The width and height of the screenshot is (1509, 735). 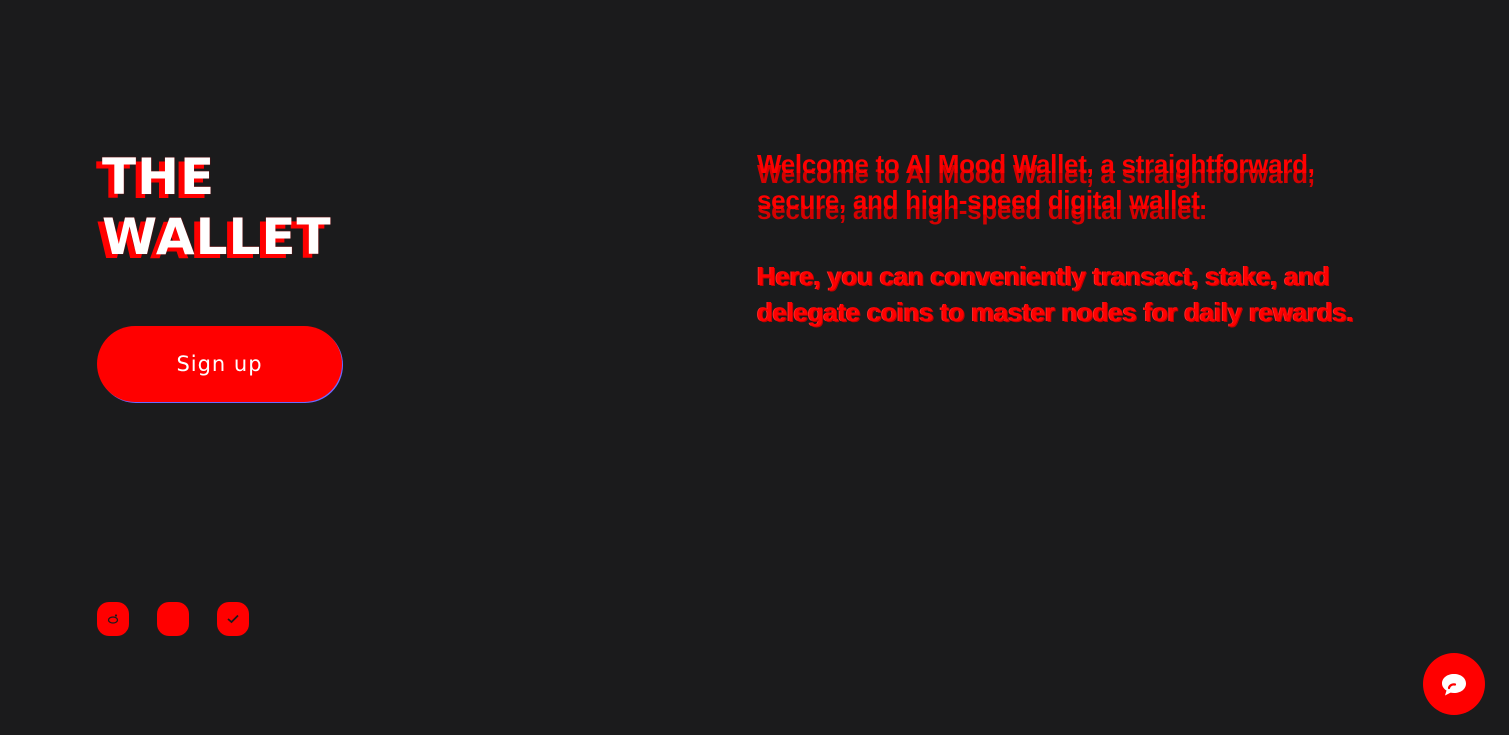 What do you see at coordinates (233, 619) in the screenshot?
I see `telegram-icon` at bounding box center [233, 619].